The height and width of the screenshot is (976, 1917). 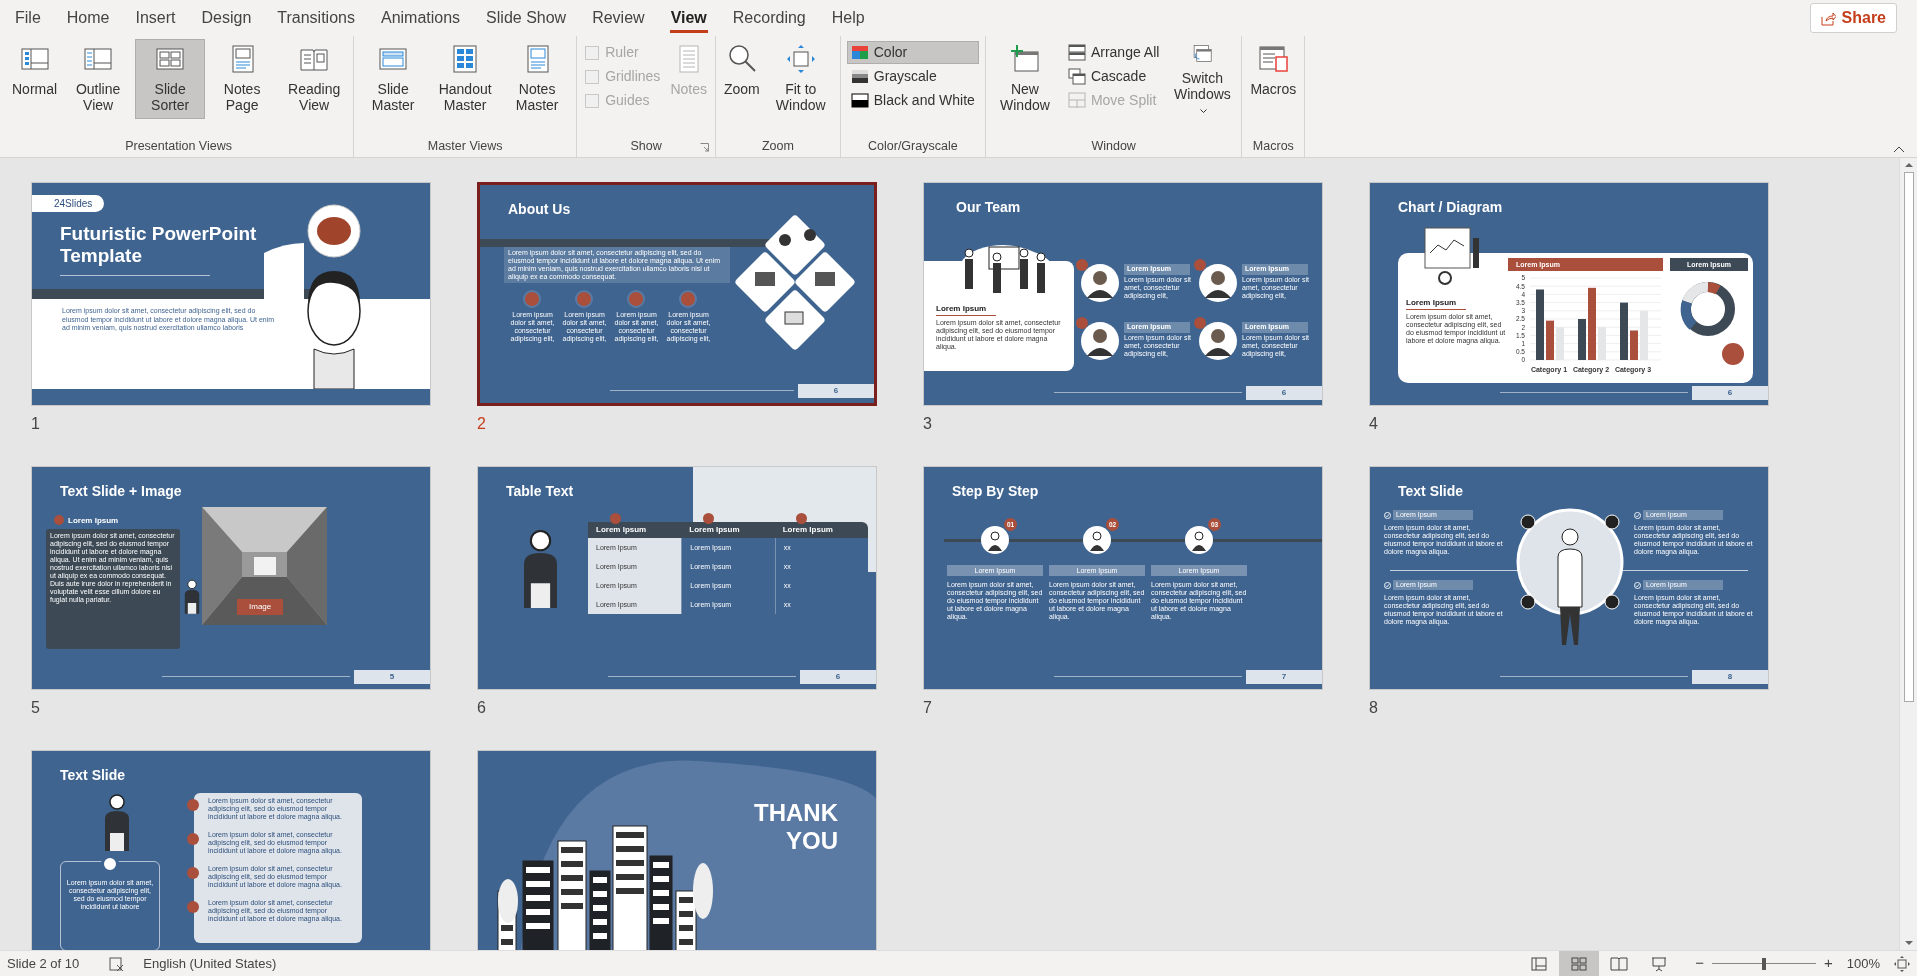 I want to click on slide-number: 5, so click(x=36, y=708).